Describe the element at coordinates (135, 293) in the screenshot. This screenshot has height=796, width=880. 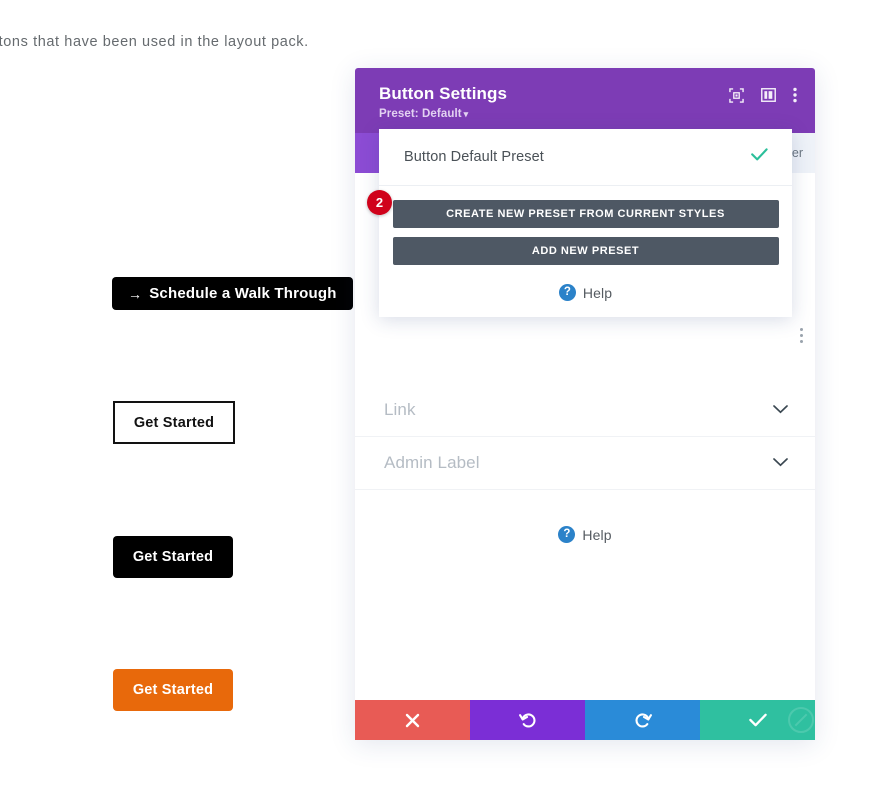
I see `arrow-right-icon: →` at that location.